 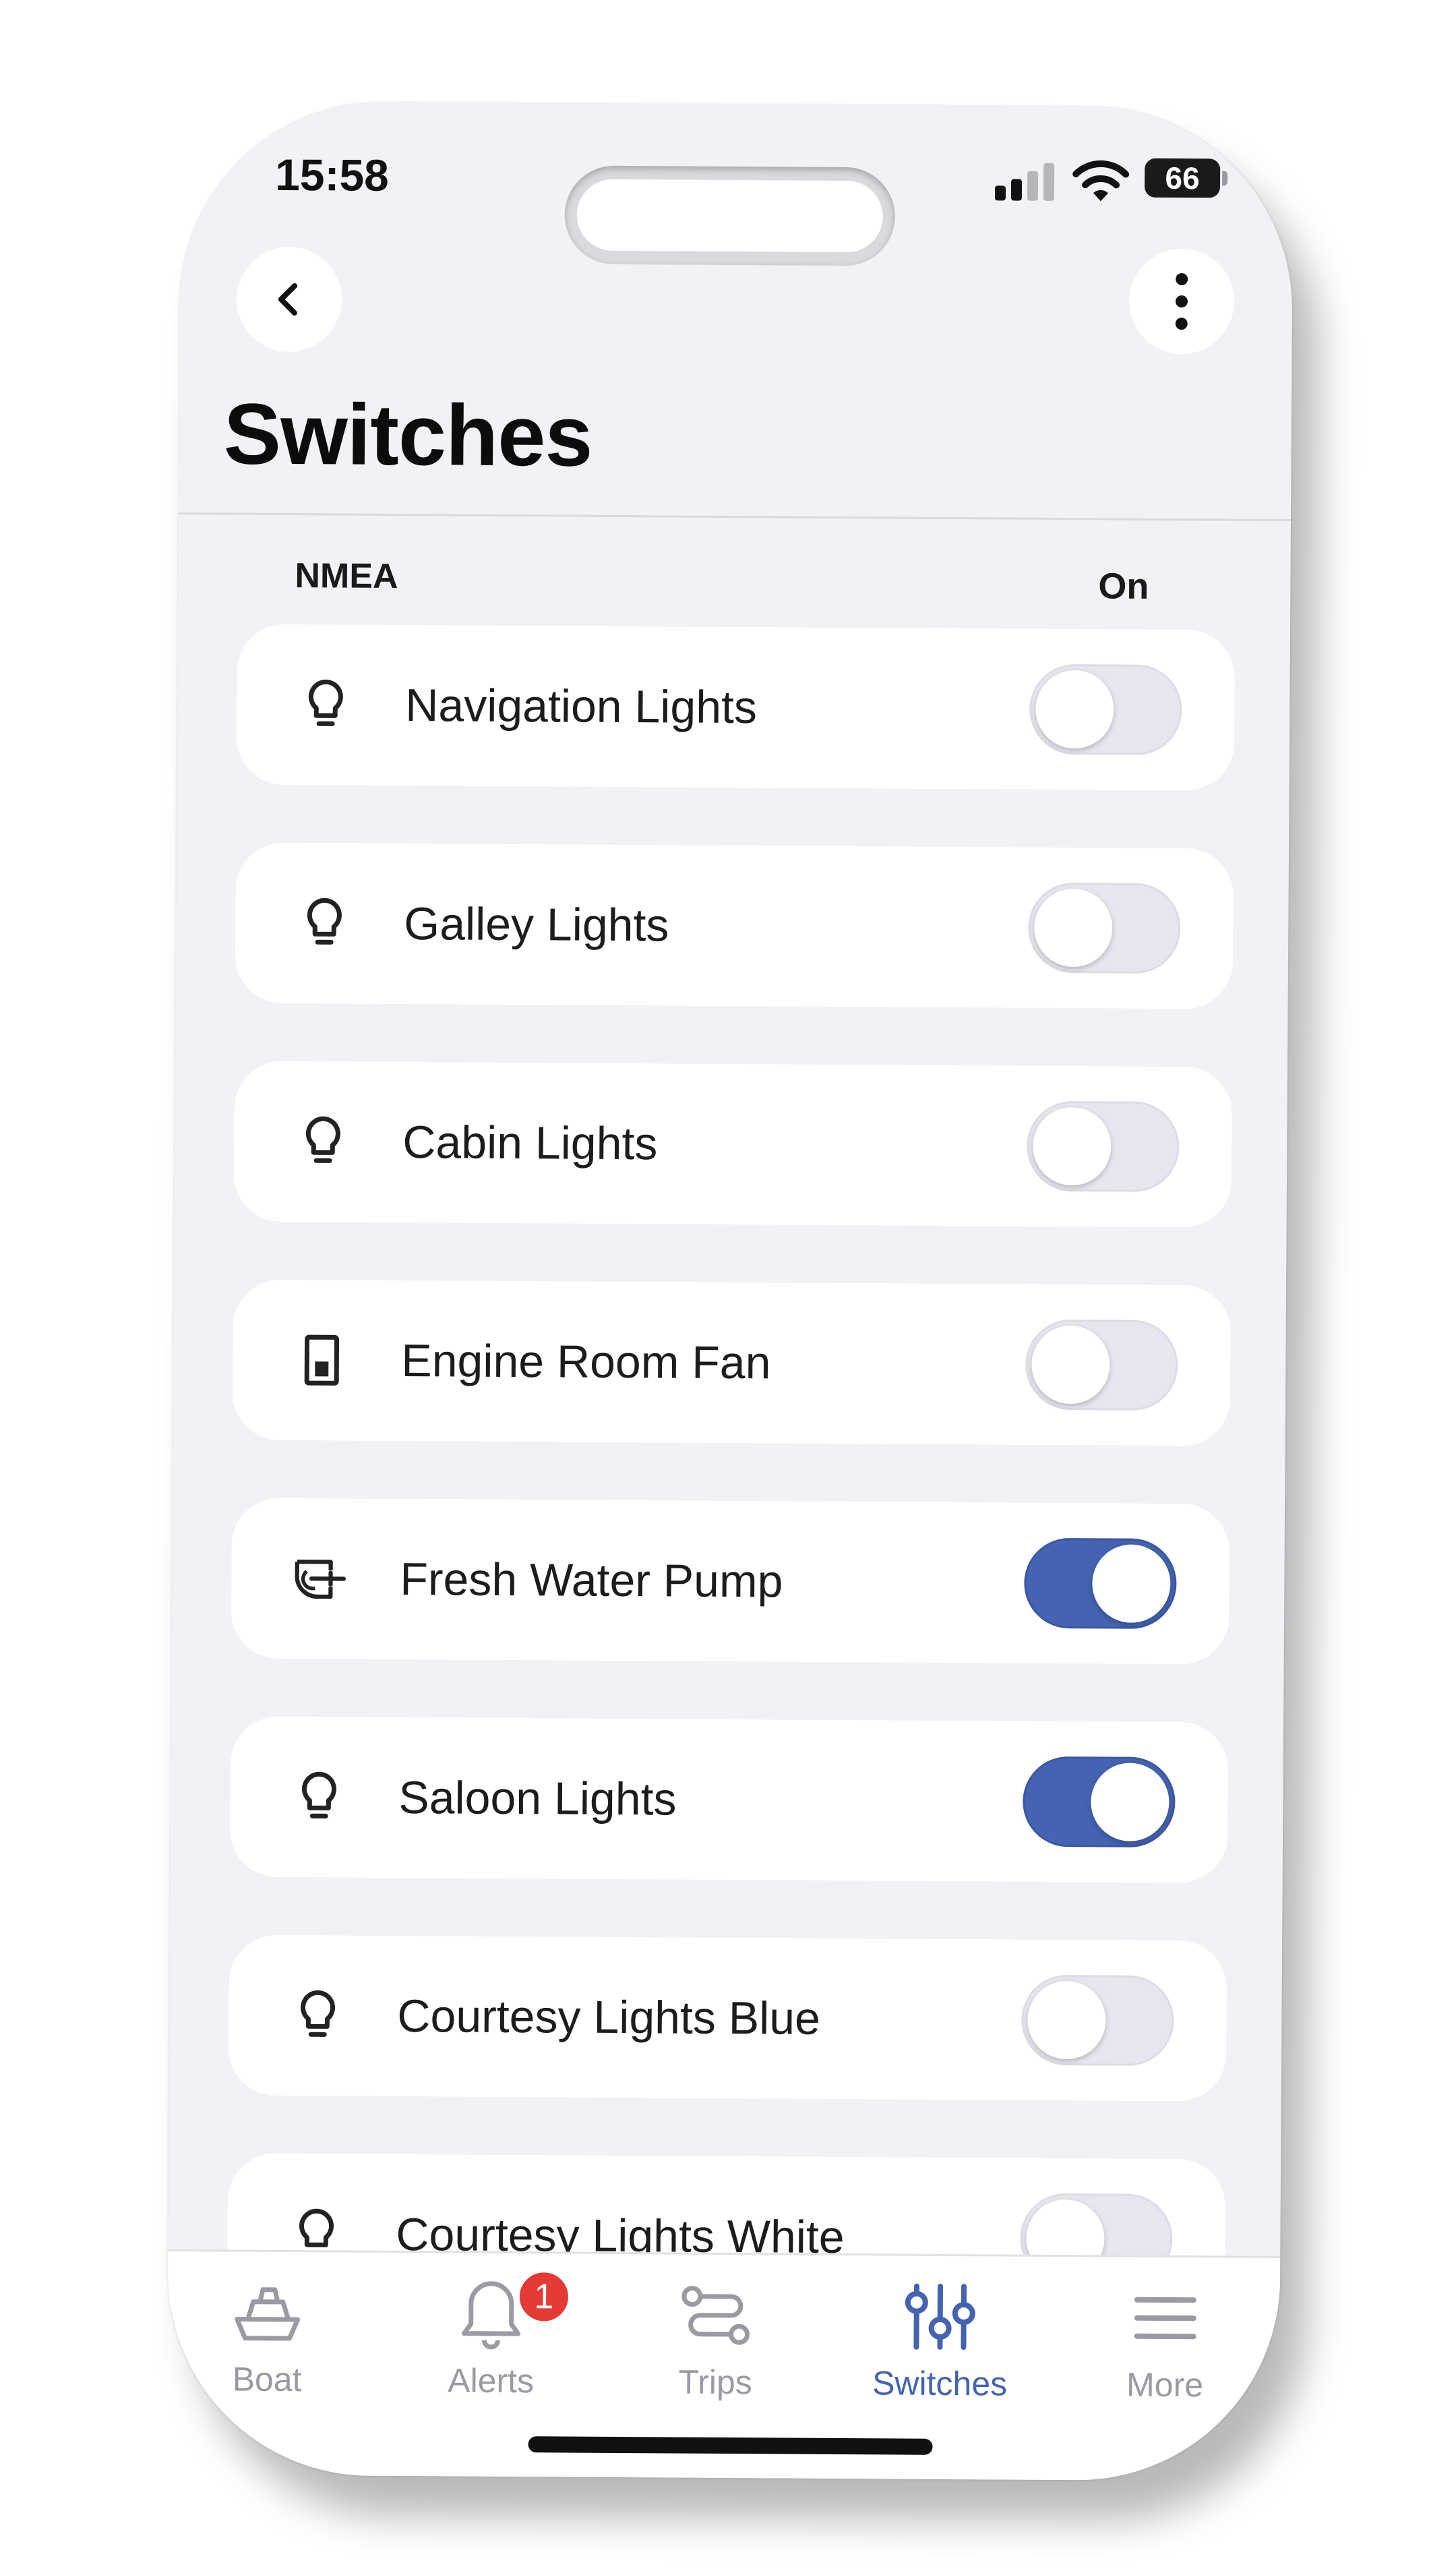 What do you see at coordinates (729, 1799) in the screenshot?
I see `switch-row: Saloon Lights` at bounding box center [729, 1799].